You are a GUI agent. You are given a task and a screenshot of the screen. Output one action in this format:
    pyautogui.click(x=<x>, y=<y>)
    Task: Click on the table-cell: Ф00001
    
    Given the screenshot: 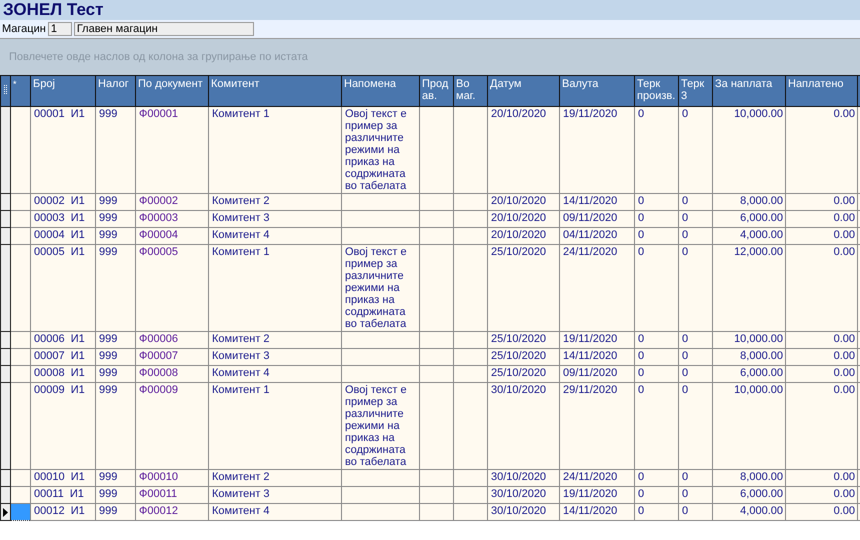 What is the action you would take?
    pyautogui.click(x=172, y=150)
    